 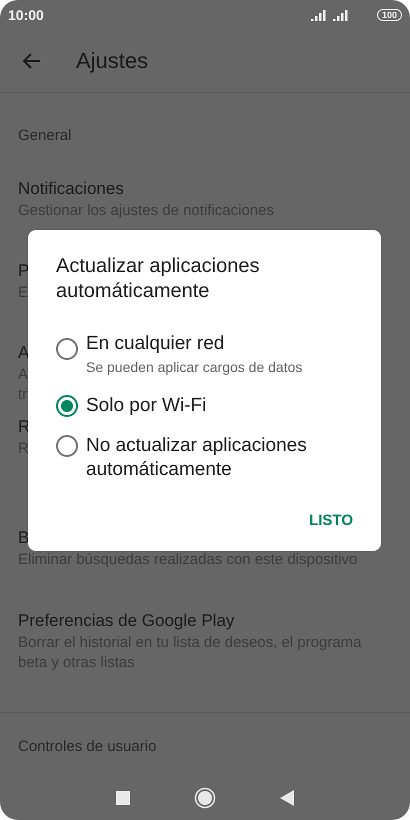 What do you see at coordinates (287, 798) in the screenshot?
I see `back-nav-button` at bounding box center [287, 798].